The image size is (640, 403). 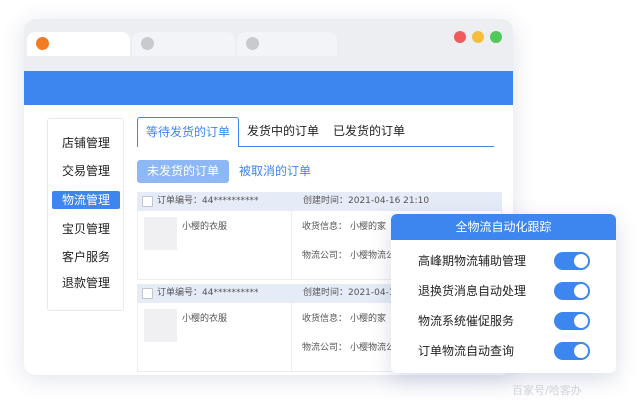 I want to click on sidebar-item-logistics: 物流管理, so click(x=86, y=200).